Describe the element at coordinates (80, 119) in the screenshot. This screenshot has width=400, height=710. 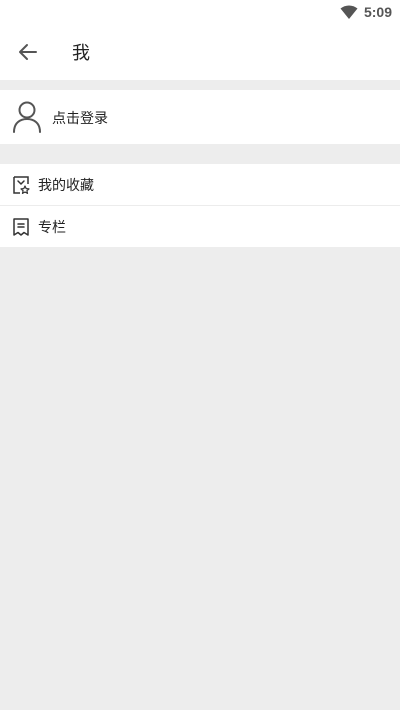
I see `login-label: 点击登录` at that location.